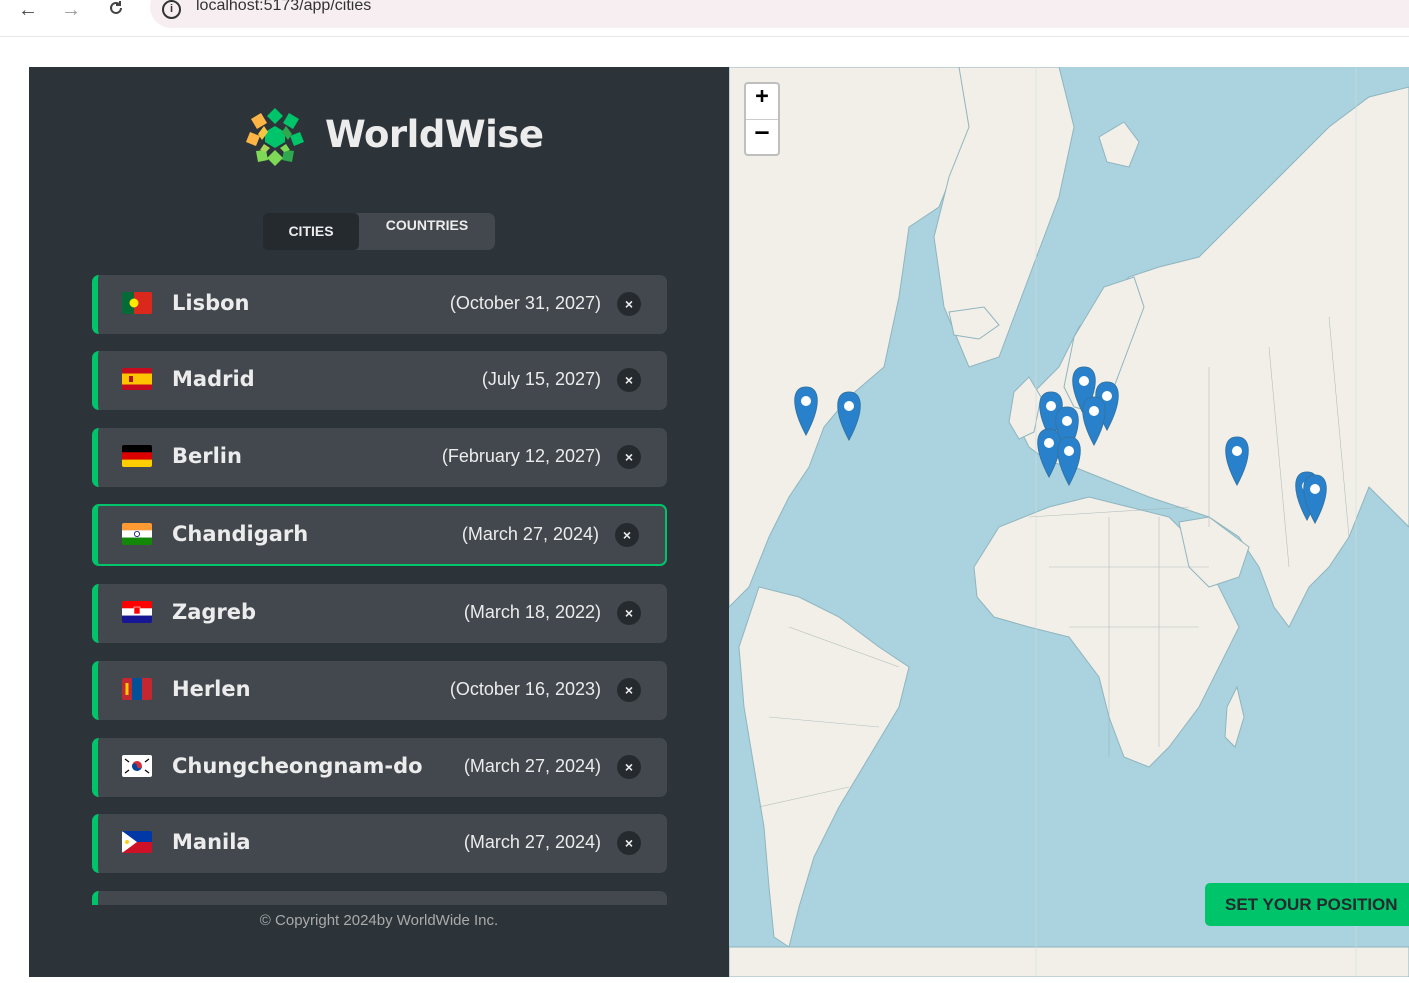 This screenshot has width=1409, height=983. Describe the element at coordinates (379, 690) in the screenshot. I see `city-item-herlen: Herlen (October 16, 2023) ×` at that location.